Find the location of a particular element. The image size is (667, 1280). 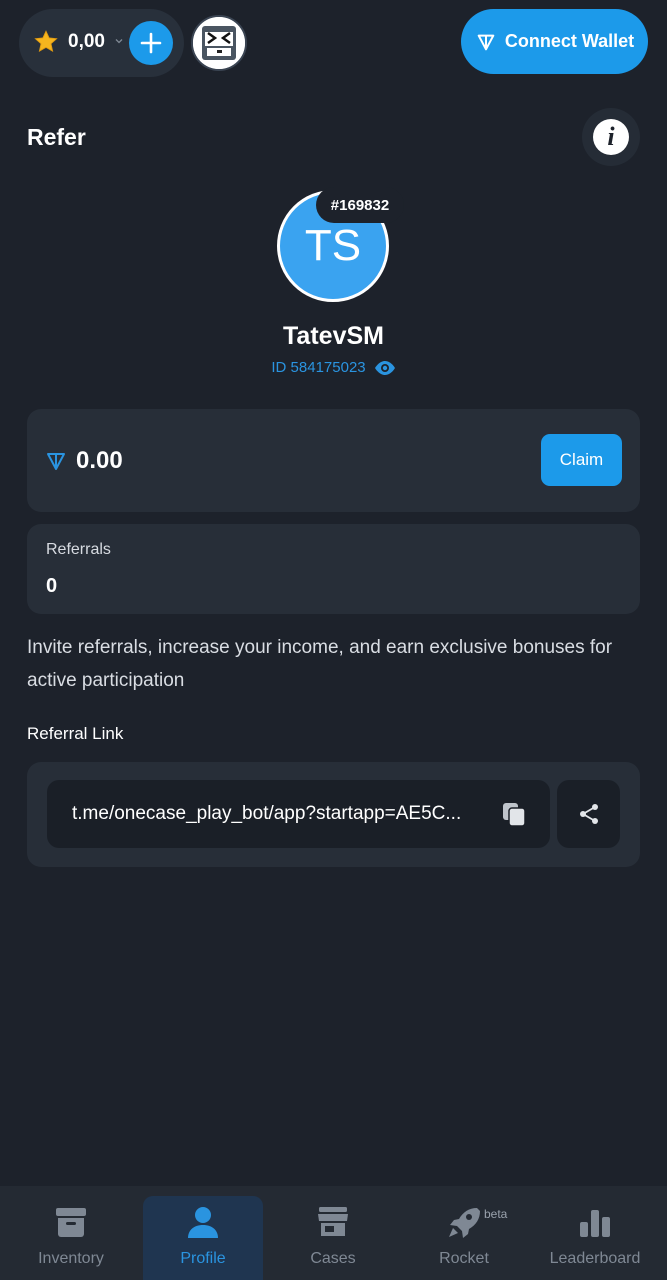

user-icon is located at coordinates (203, 1222).